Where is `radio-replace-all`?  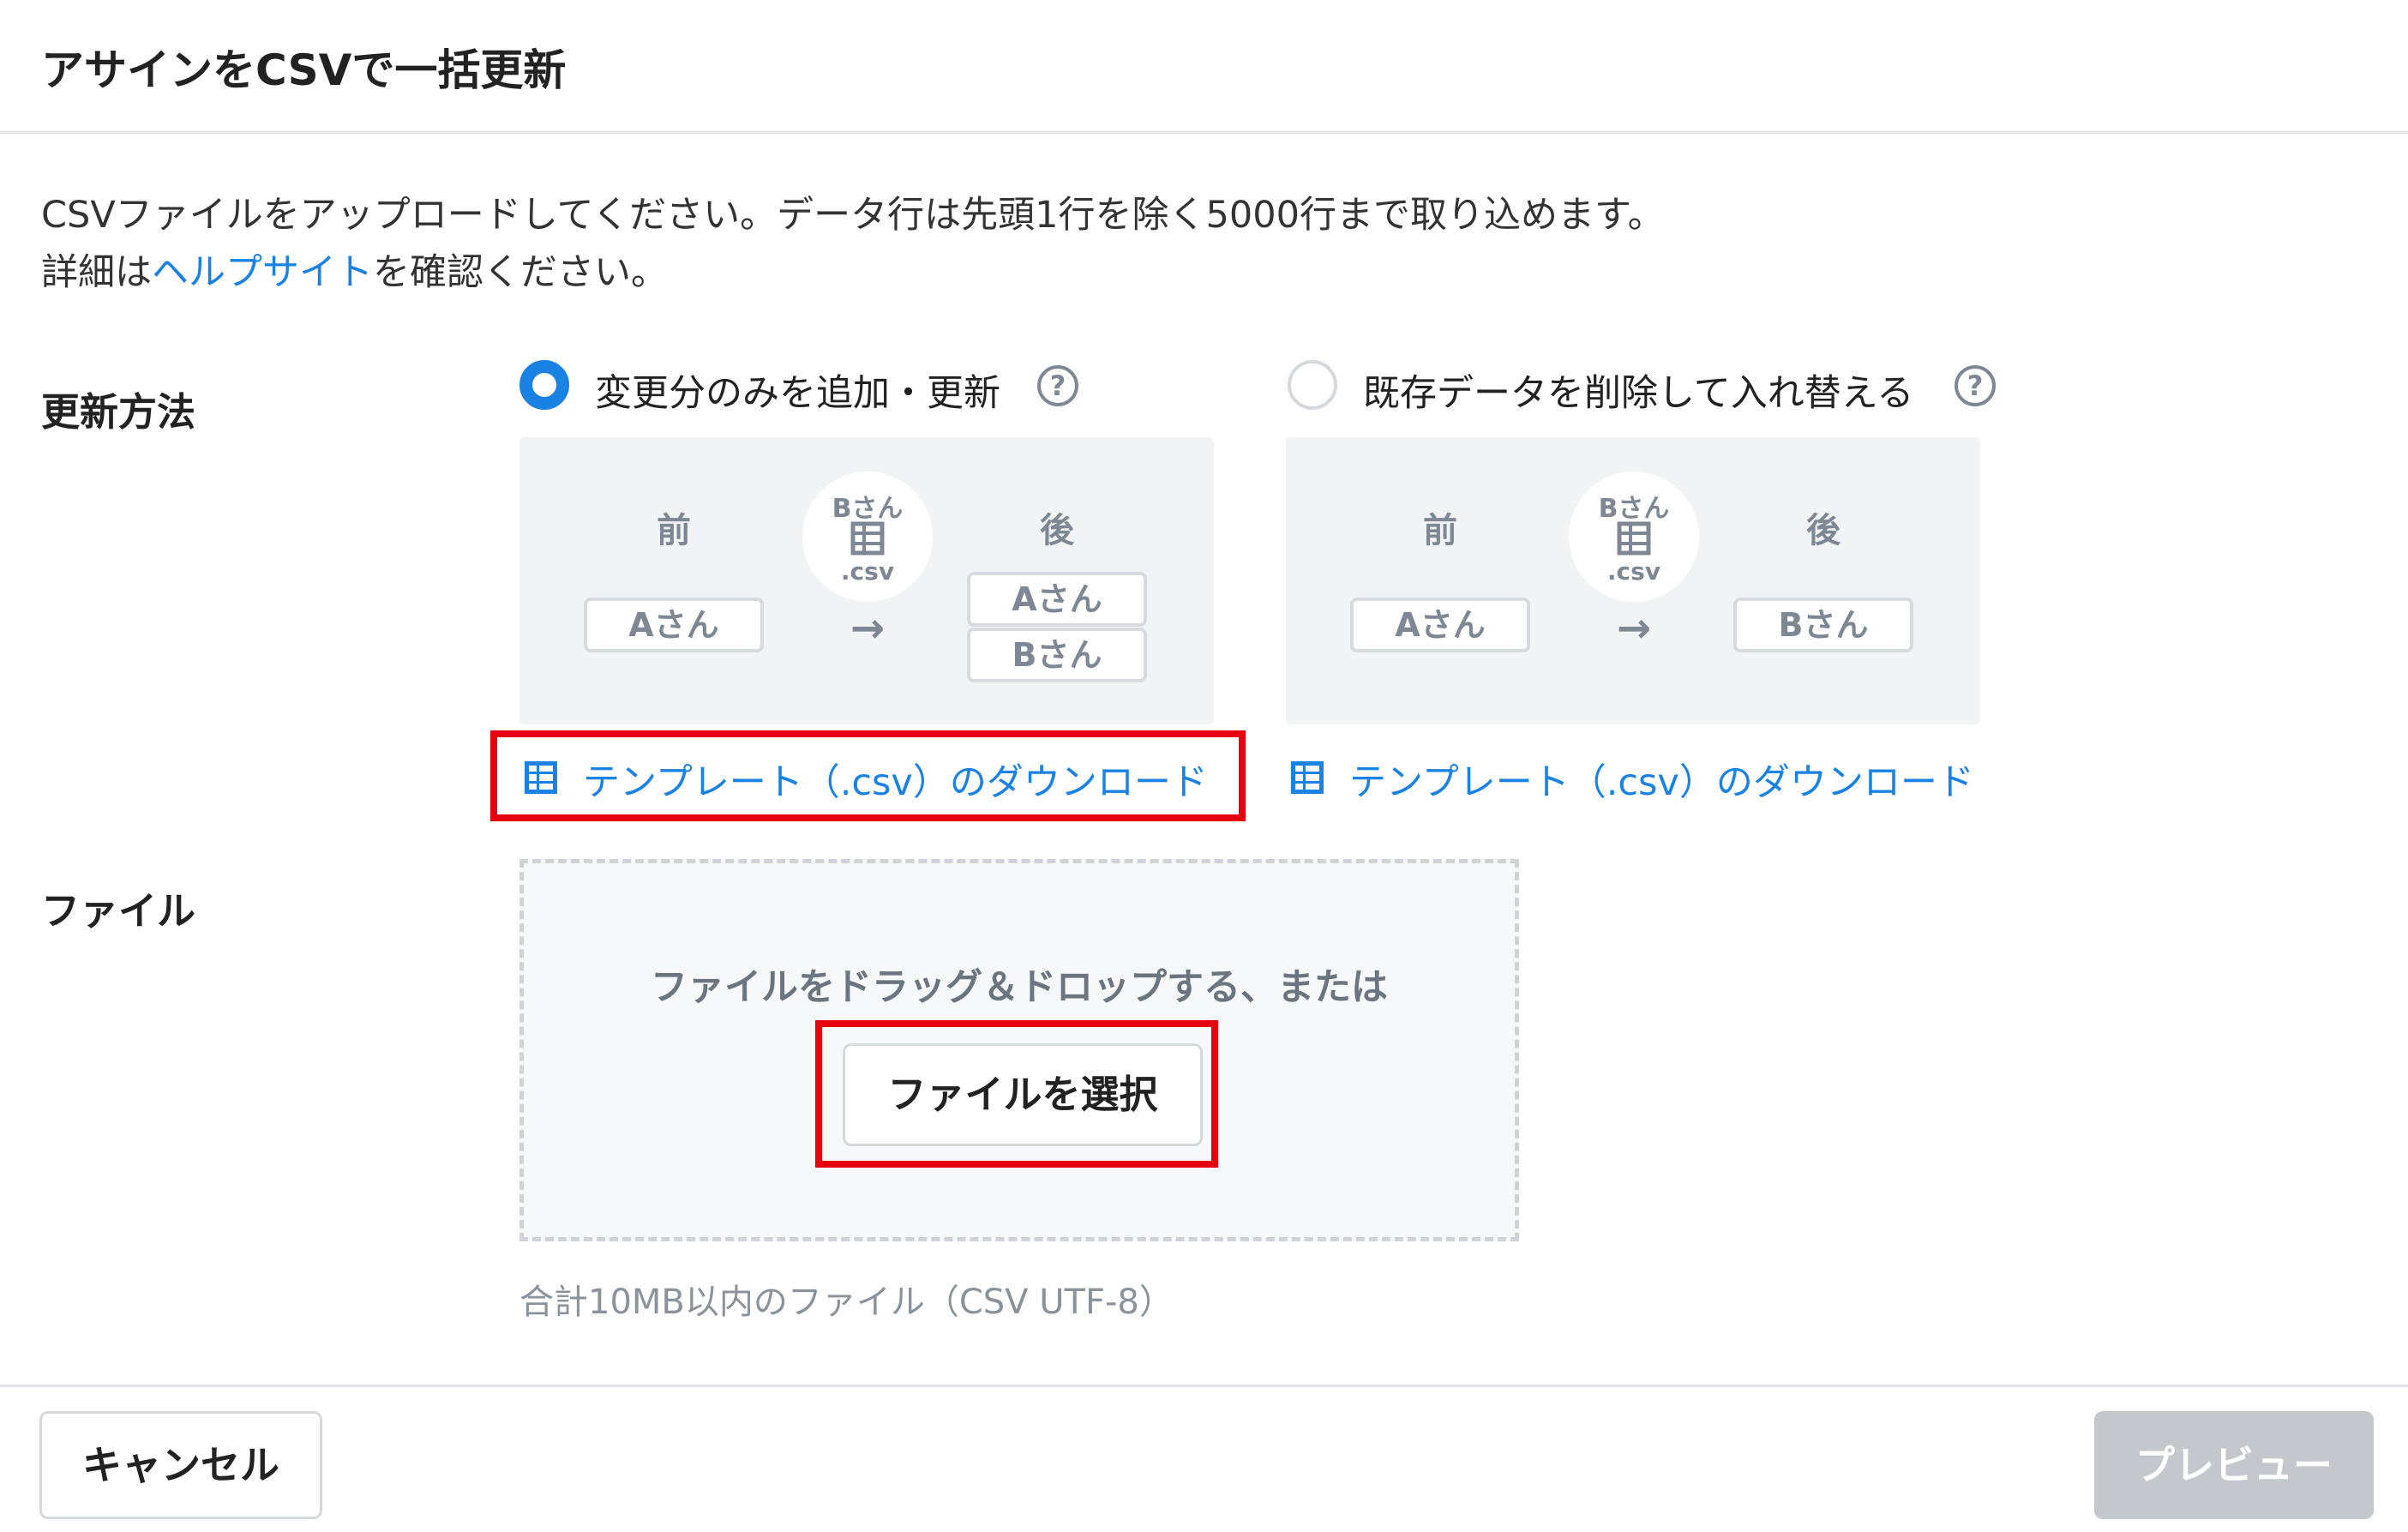
radio-replace-all is located at coordinates (1313, 385).